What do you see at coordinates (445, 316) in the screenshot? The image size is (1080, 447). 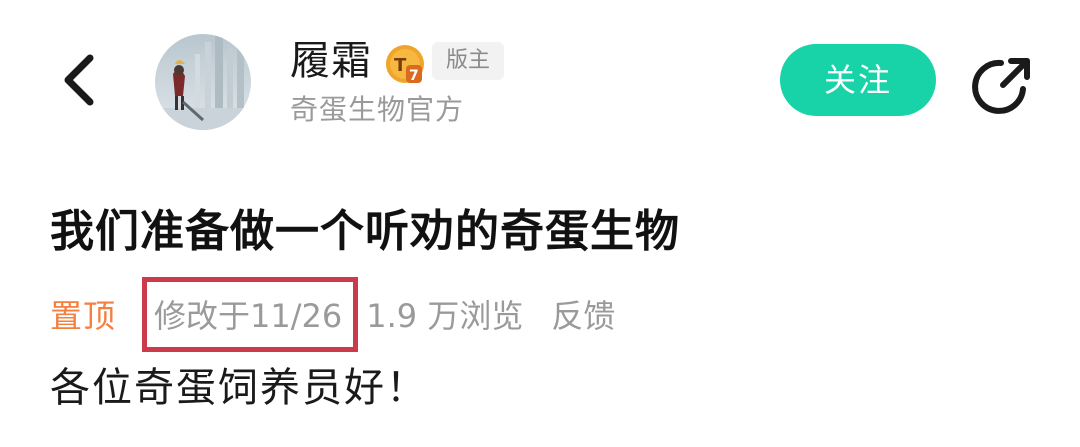 I see `view-count: 1.9 万浏览` at bounding box center [445, 316].